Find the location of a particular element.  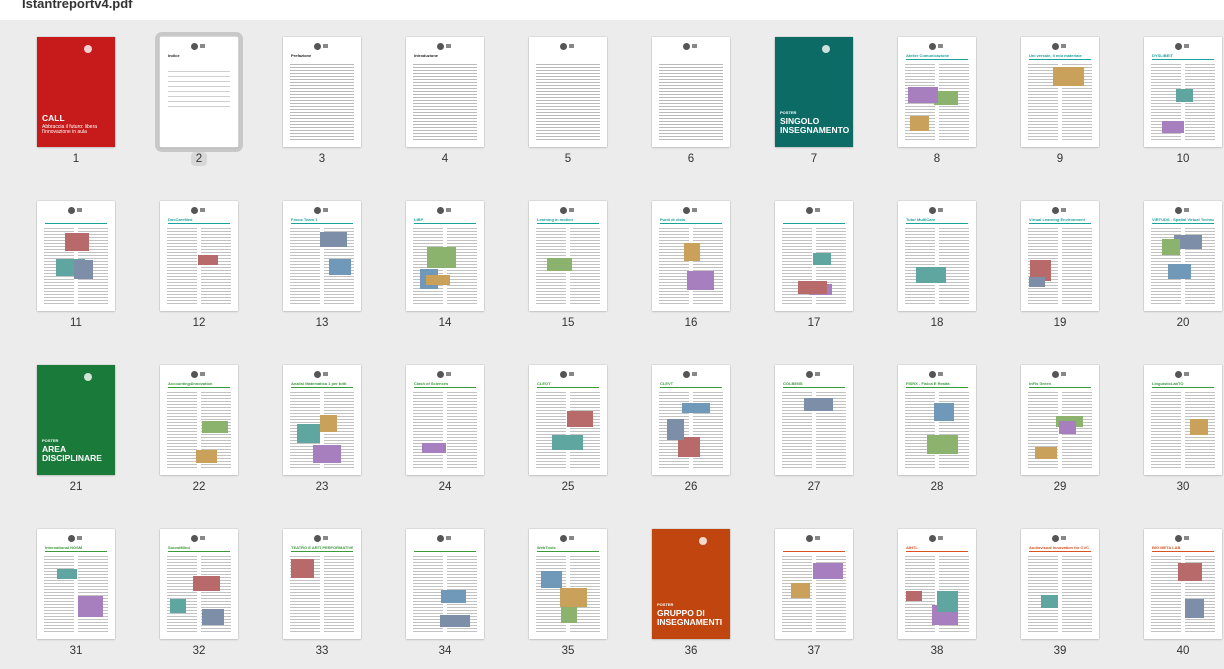

page-preview: POSTER AREA DISCIPLINARE is located at coordinates (76, 420).